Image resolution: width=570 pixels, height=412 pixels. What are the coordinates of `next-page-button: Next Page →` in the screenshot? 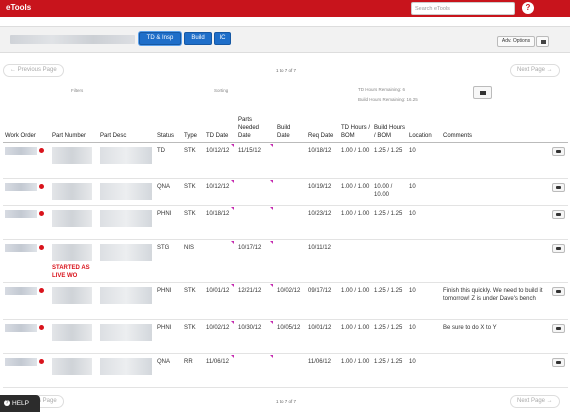 It's located at (535, 70).